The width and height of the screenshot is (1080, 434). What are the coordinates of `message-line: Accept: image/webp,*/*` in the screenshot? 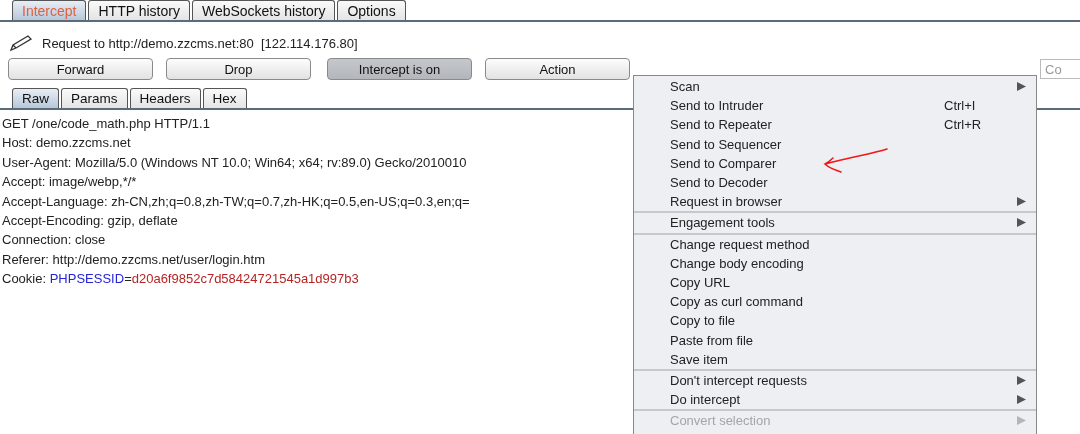 It's located at (69, 182).